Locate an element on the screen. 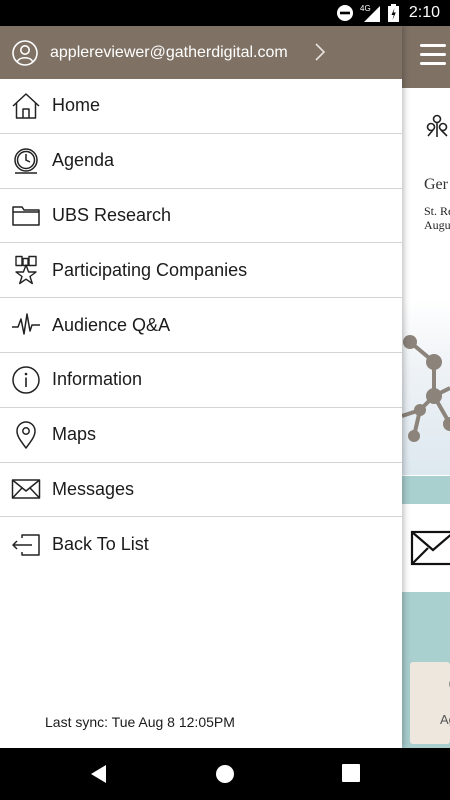 Image resolution: width=450 pixels, height=800 pixels. menu-label-audience-qa: Audience Q&A is located at coordinates (111, 324).